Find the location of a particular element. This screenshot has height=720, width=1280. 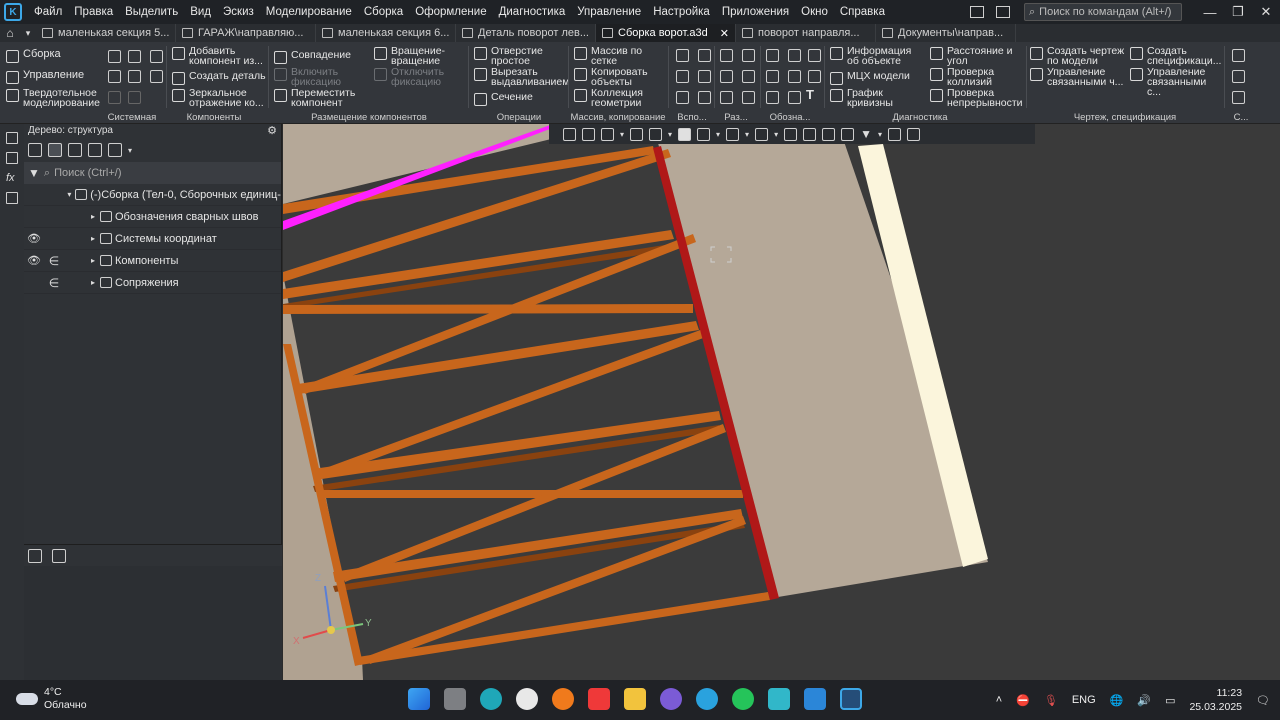

close-window-button: ✕ is located at coordinates (1266, 12).